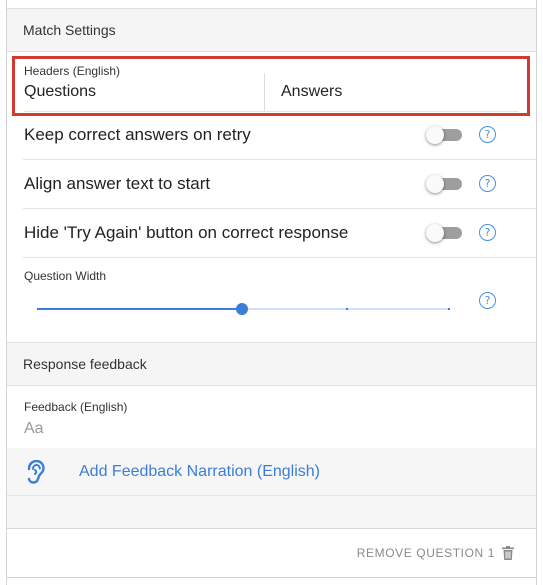 The image size is (543, 585). What do you see at coordinates (242, 309) in the screenshot?
I see `question-width-slider-thumb` at bounding box center [242, 309].